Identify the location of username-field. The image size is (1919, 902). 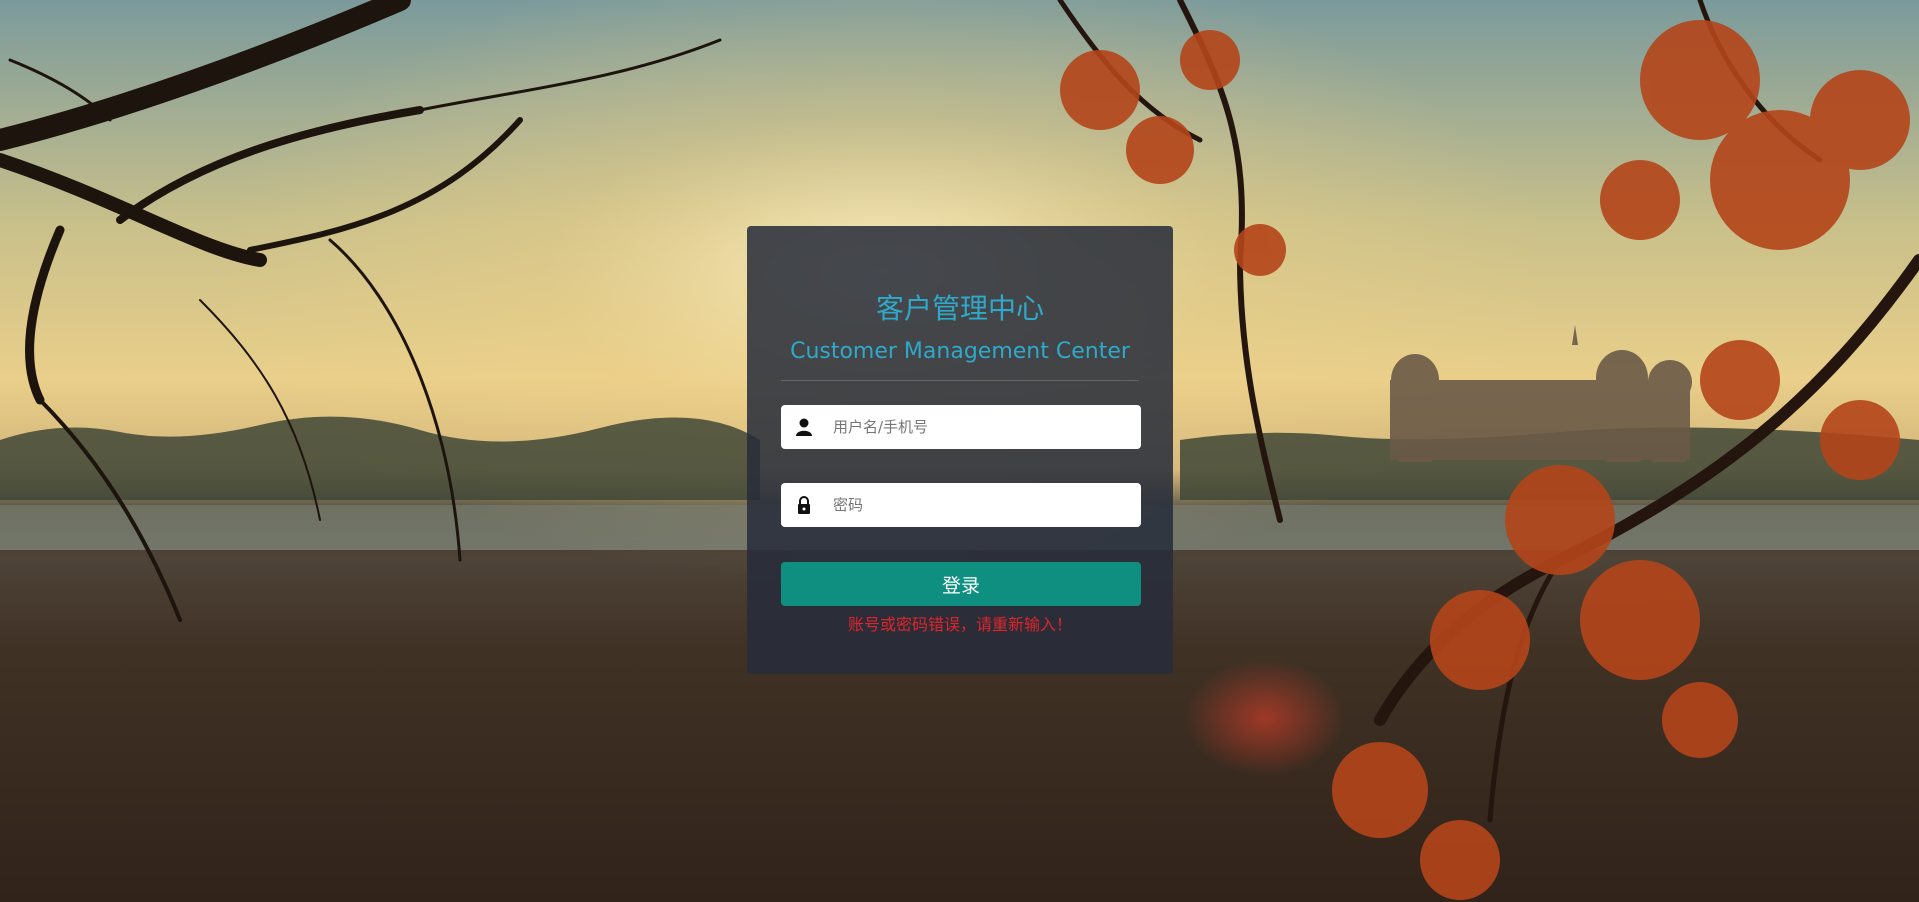
(961, 427).